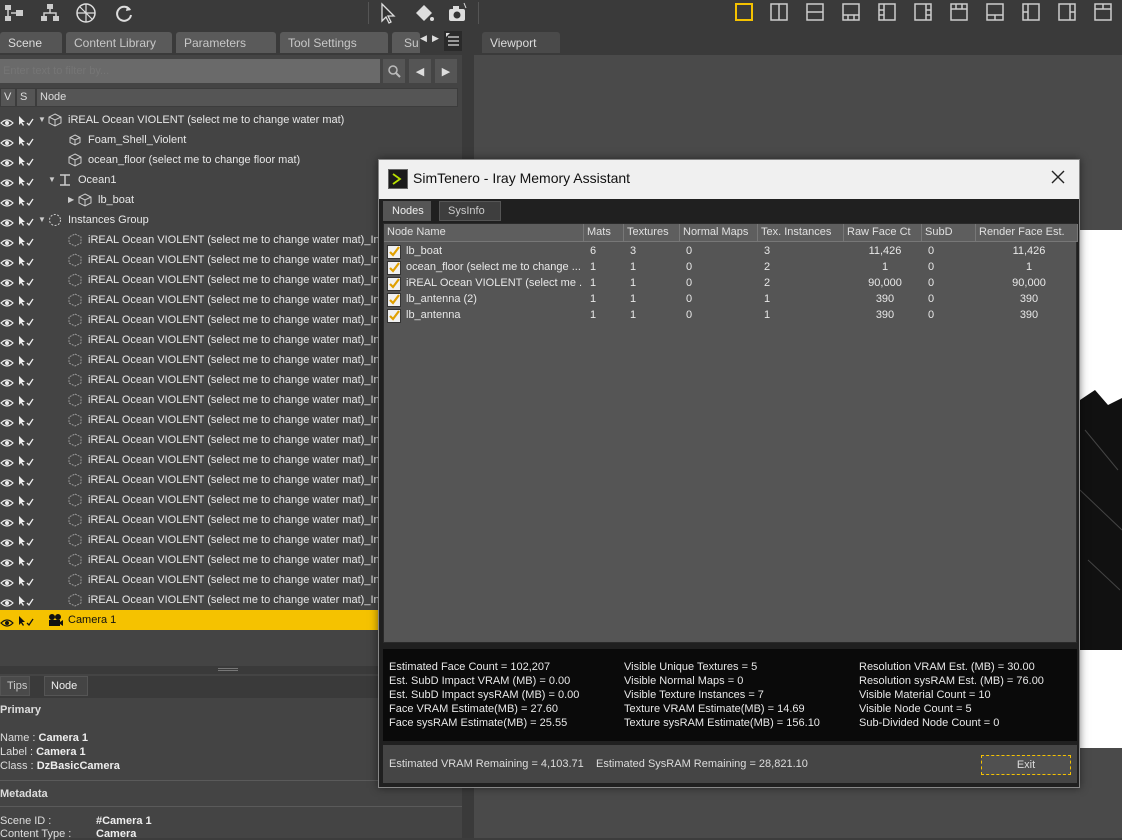  Describe the element at coordinates (52, 180) in the screenshot. I see `collapse-arrow-icon: ▼` at that location.